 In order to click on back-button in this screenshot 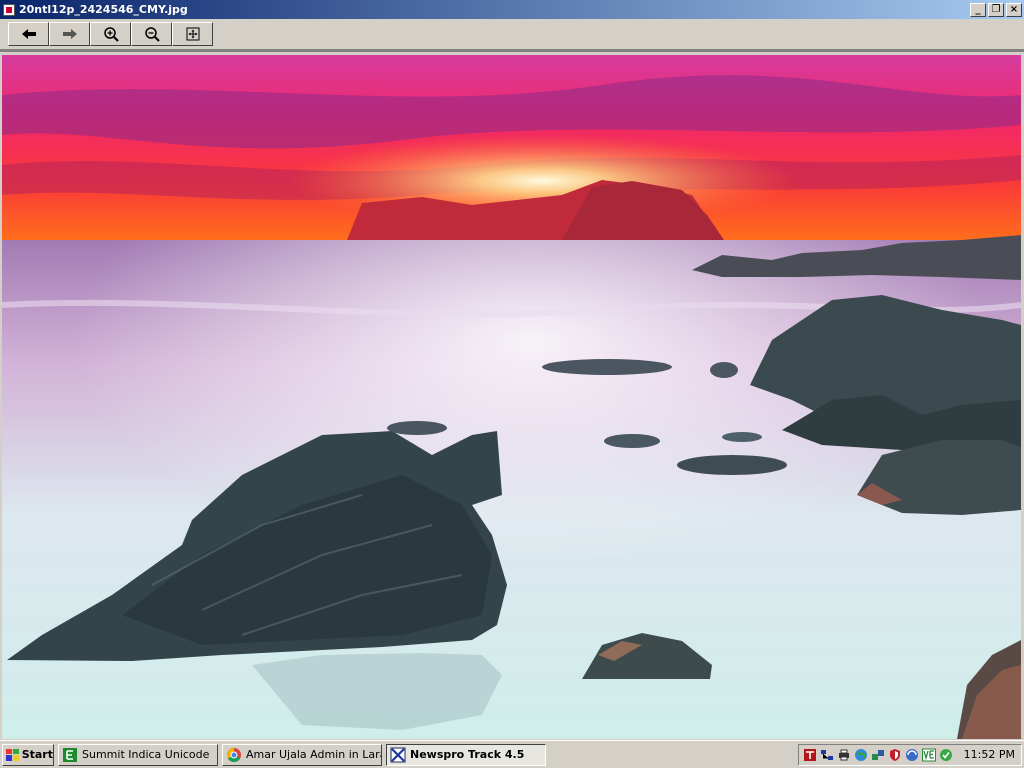, I will do `click(28, 34)`.